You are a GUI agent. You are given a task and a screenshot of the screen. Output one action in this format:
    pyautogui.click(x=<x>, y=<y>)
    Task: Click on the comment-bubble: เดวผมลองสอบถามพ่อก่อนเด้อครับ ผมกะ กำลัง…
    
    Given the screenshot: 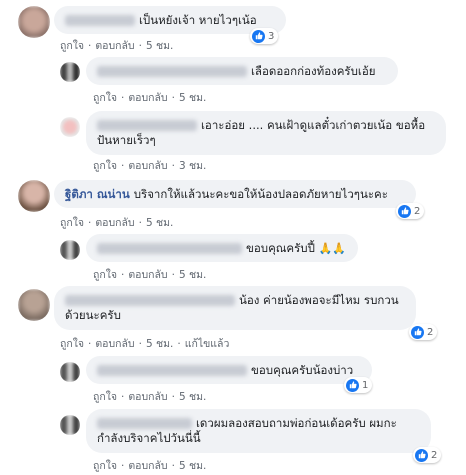 What is the action you would take?
    pyautogui.click(x=258, y=431)
    